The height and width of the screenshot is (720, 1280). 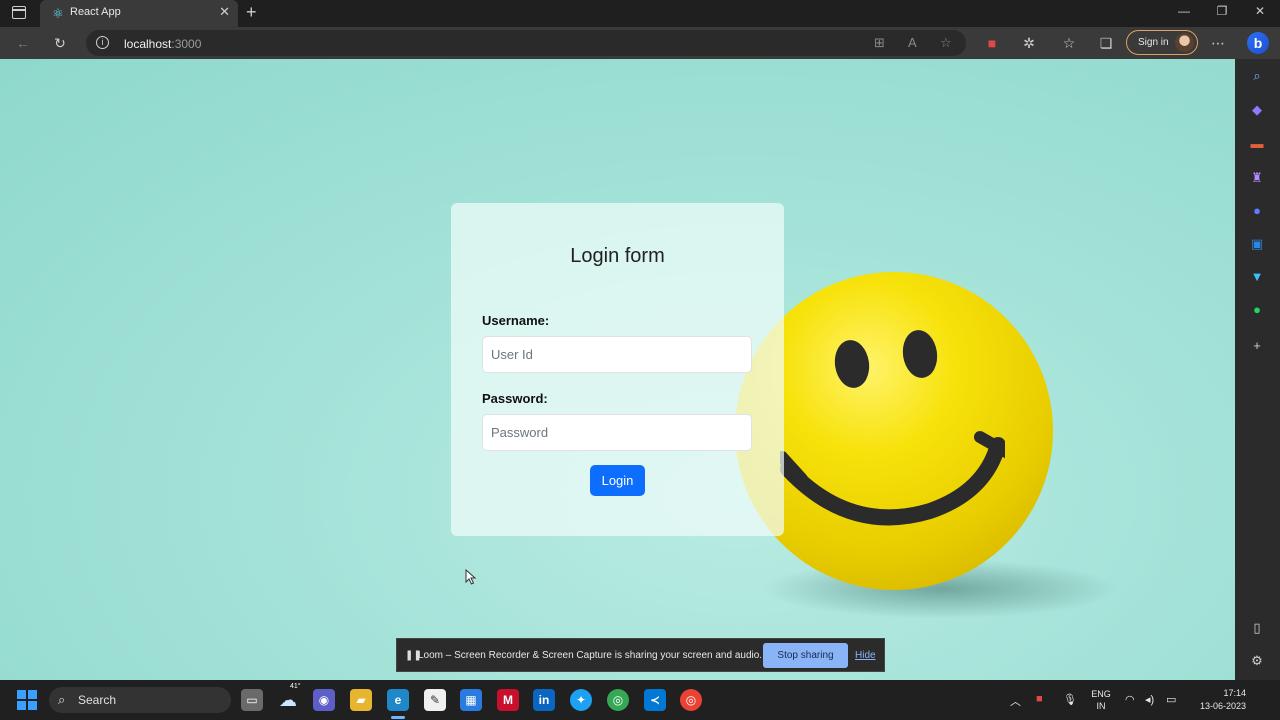 What do you see at coordinates (252, 700) in the screenshot?
I see `task-view-icon: ▭` at bounding box center [252, 700].